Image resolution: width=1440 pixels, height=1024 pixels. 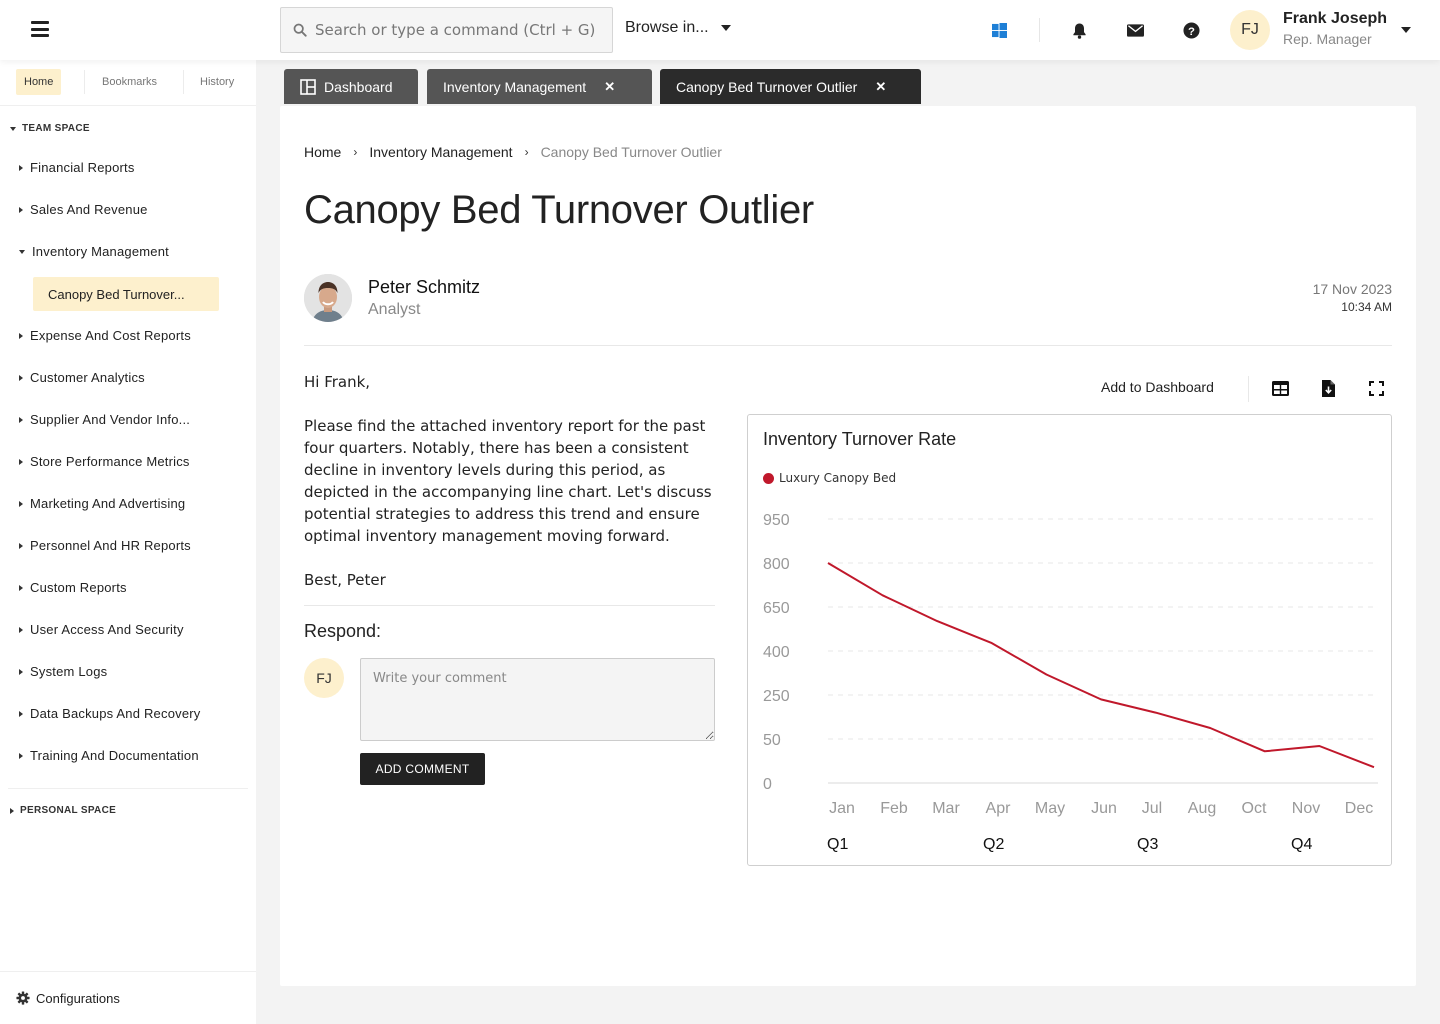 I want to click on y-tick-label: 950, so click(x=776, y=520).